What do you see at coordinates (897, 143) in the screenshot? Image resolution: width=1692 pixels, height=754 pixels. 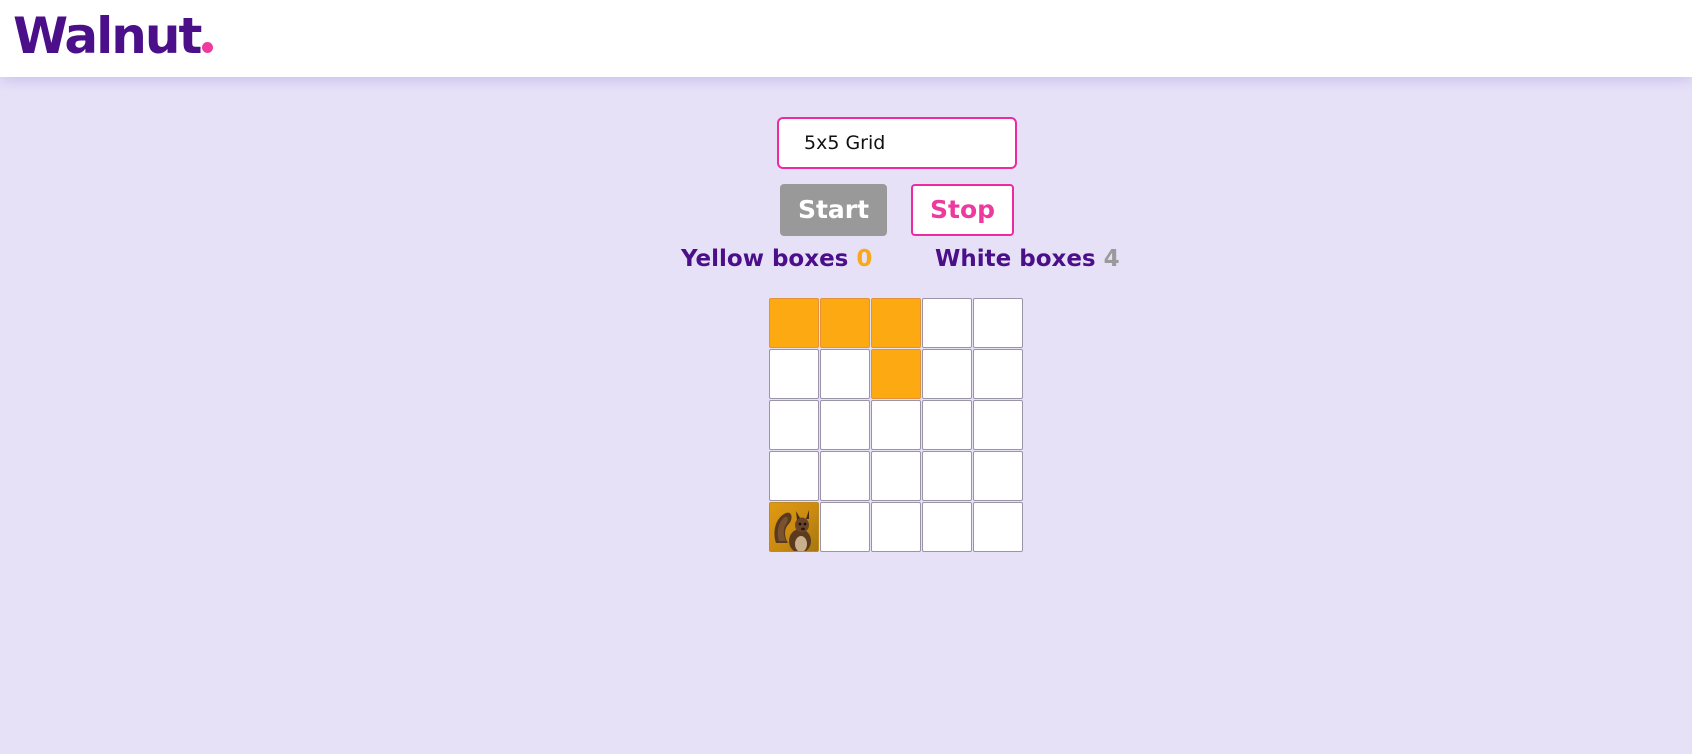 I see `grid-size-select` at bounding box center [897, 143].